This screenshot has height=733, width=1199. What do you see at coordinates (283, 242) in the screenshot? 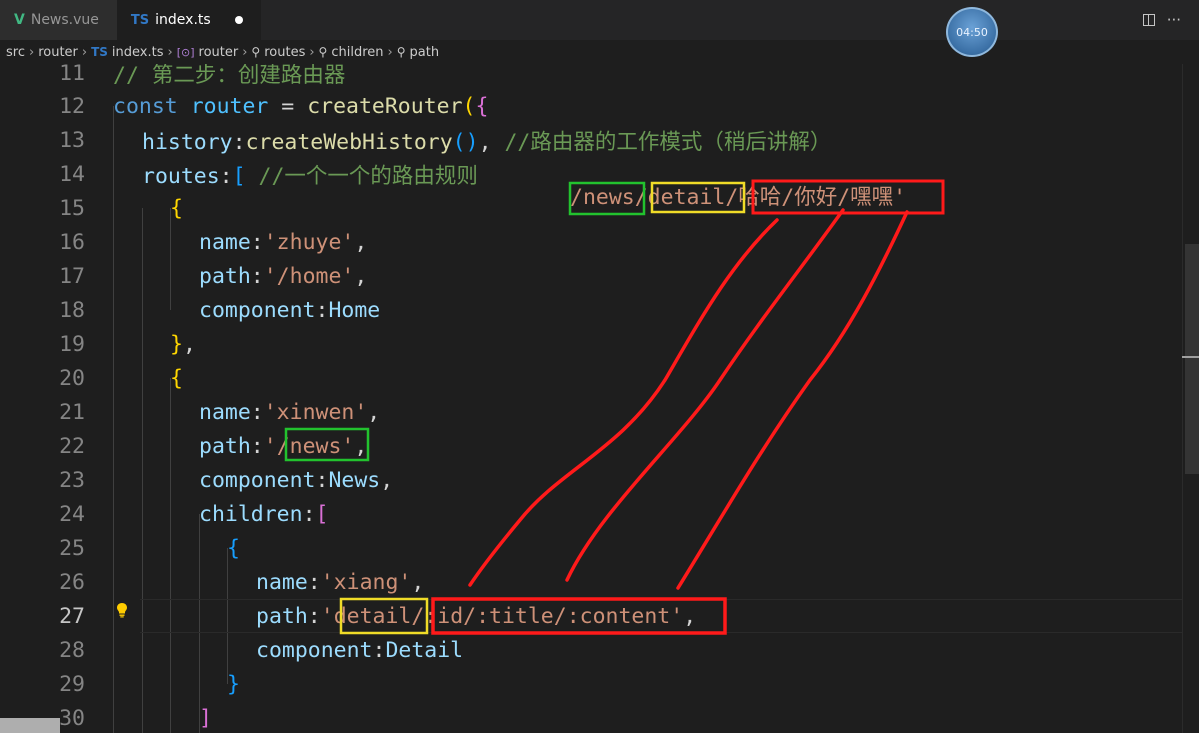
I see `code-text: name:'zhuye',` at bounding box center [283, 242].